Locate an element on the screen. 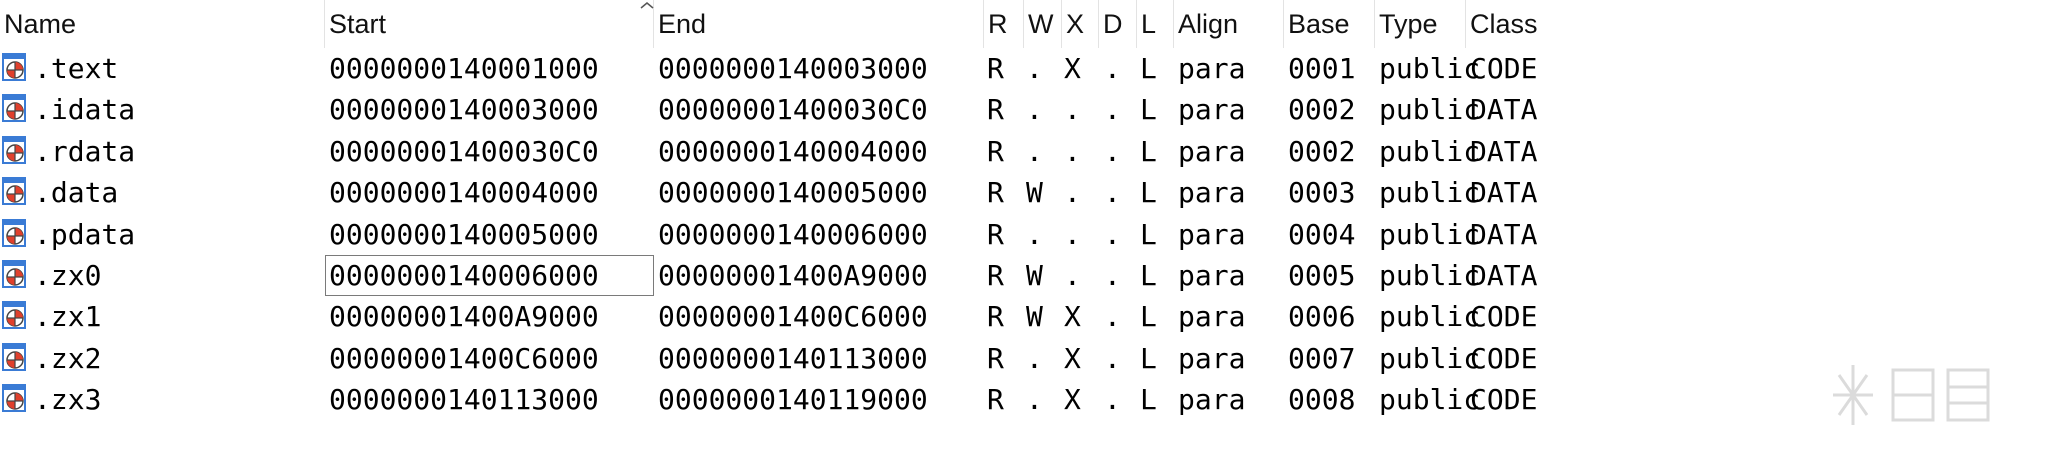 The width and height of the screenshot is (2053, 454). cell-name: .pdata is located at coordinates (85, 234).